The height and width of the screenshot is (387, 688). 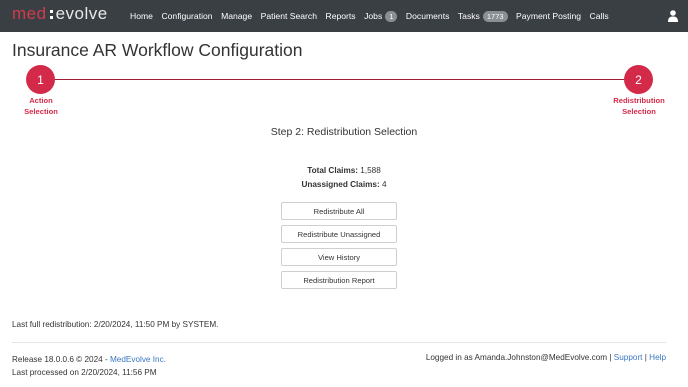 I want to click on nav-tasks-label: Tasks, so click(x=468, y=16).